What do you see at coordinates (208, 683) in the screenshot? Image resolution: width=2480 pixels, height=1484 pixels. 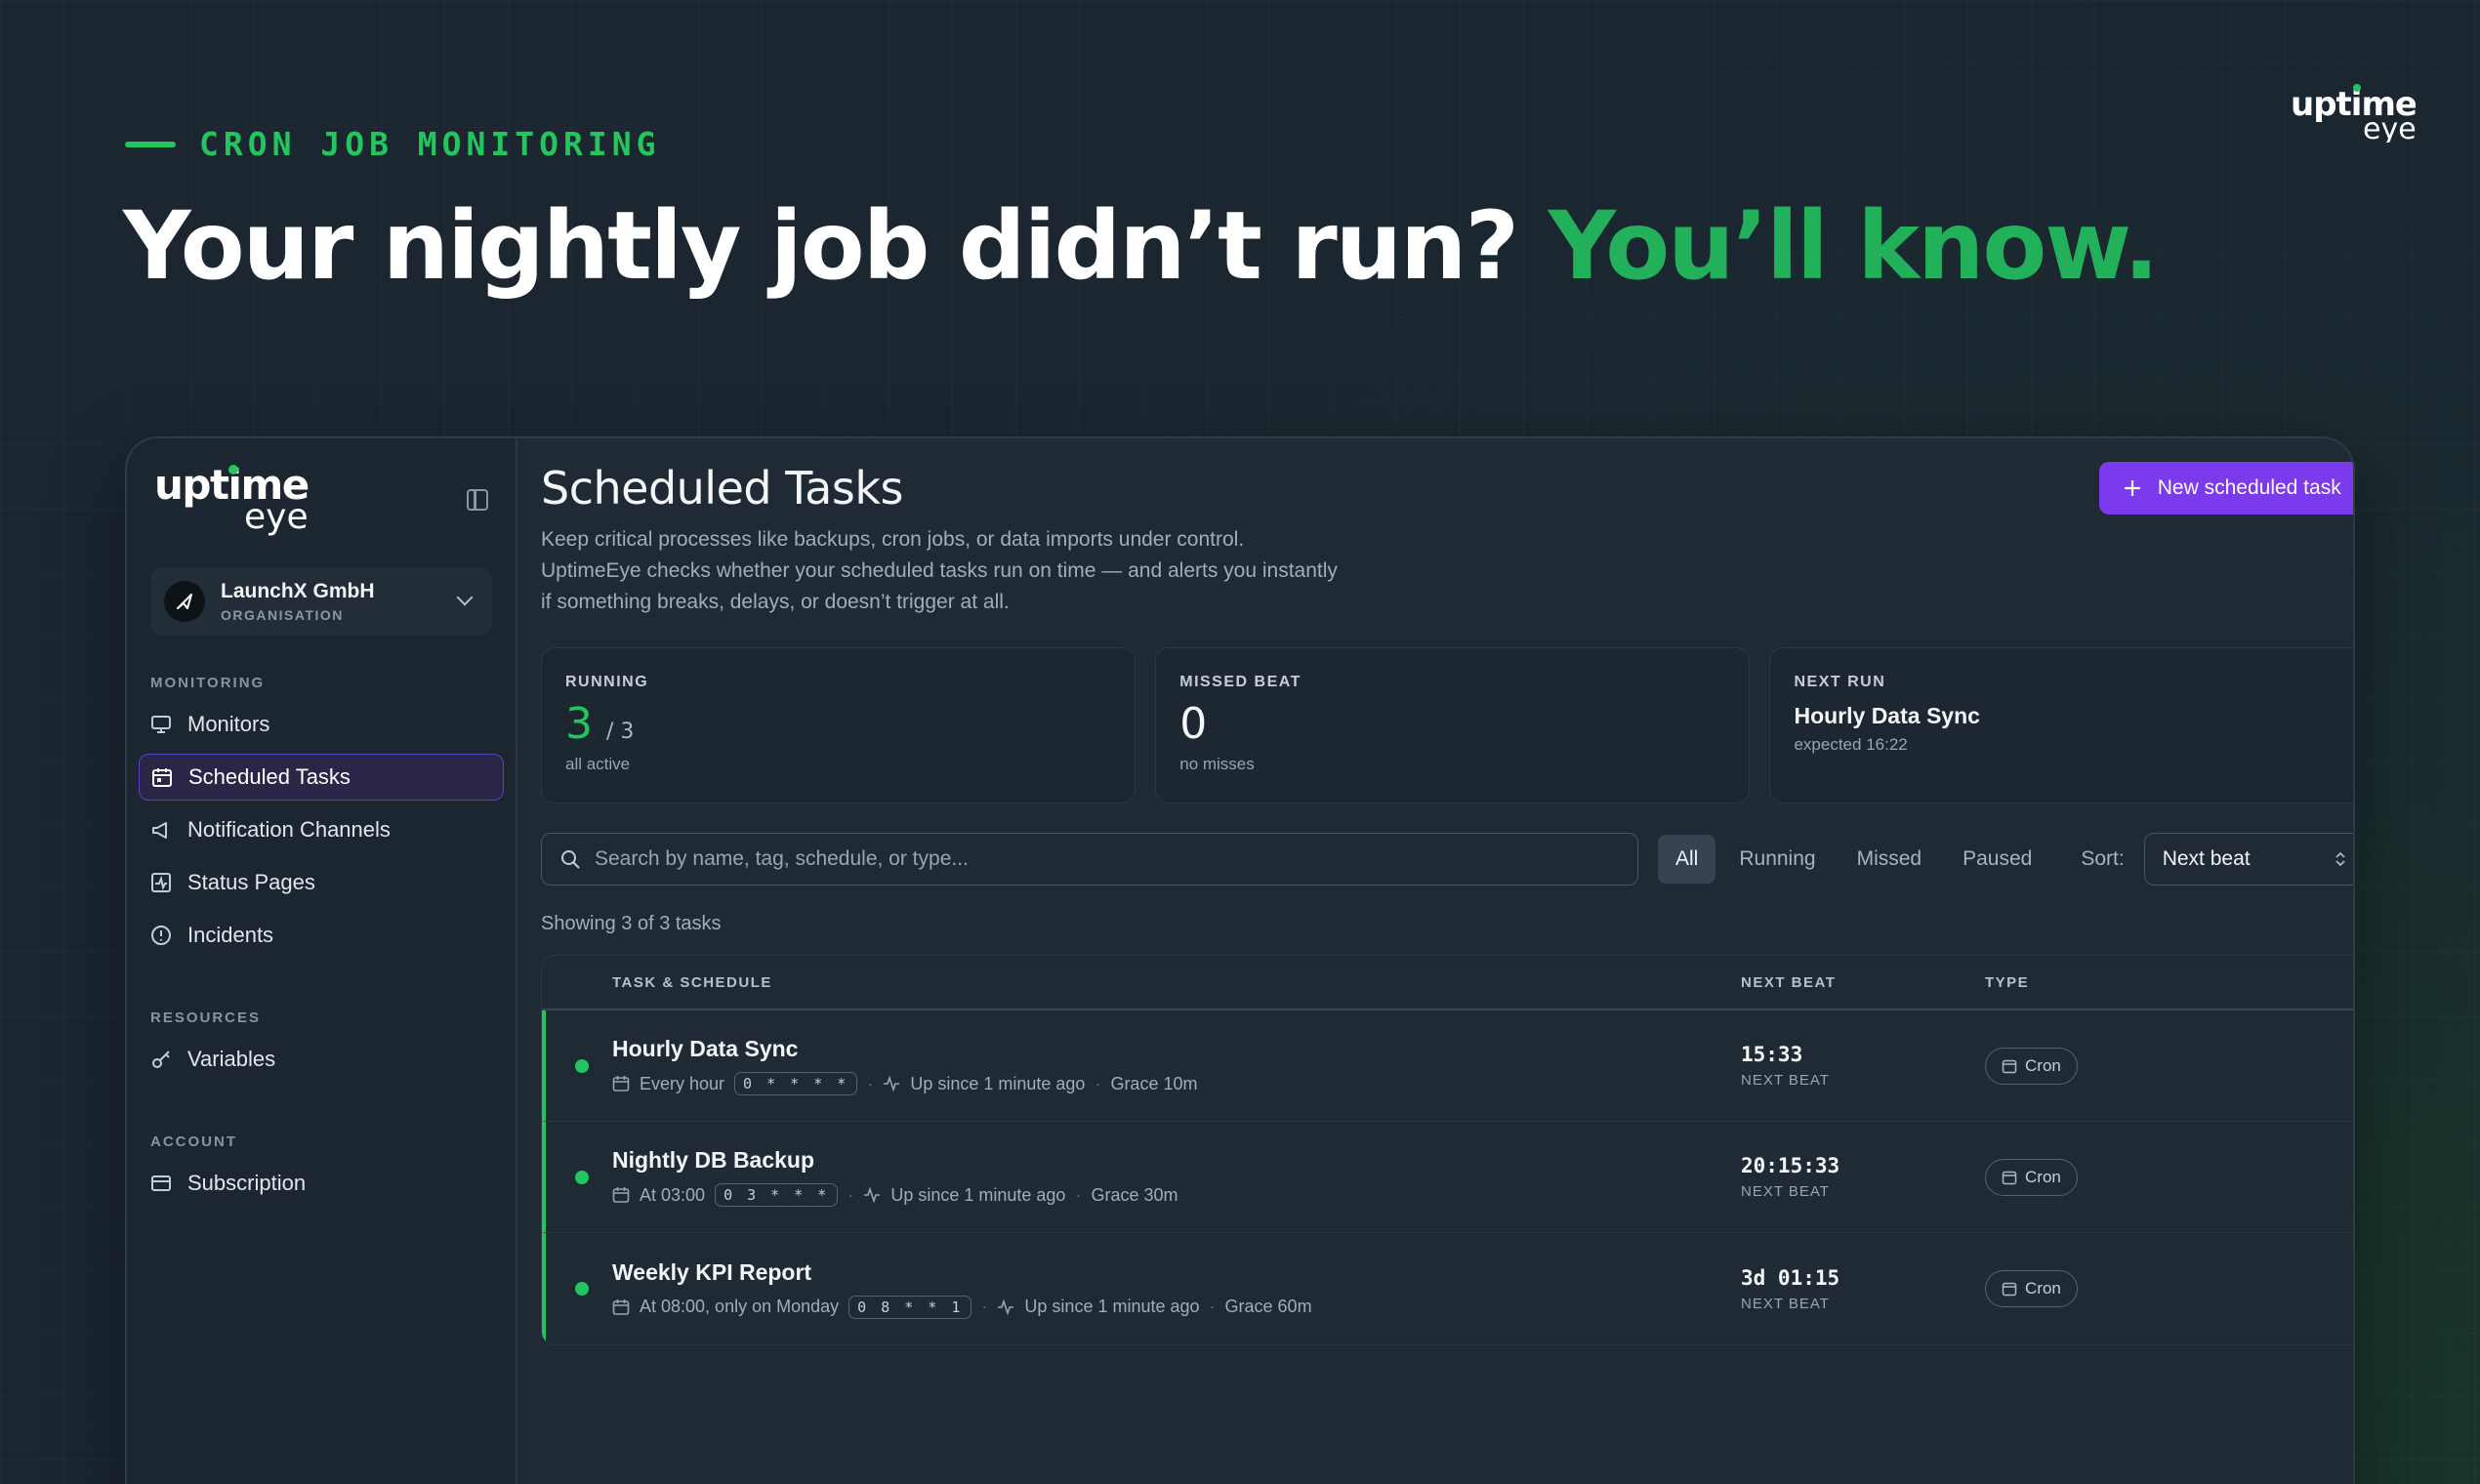 I see `section-label-monitoring: MONITORING` at bounding box center [208, 683].